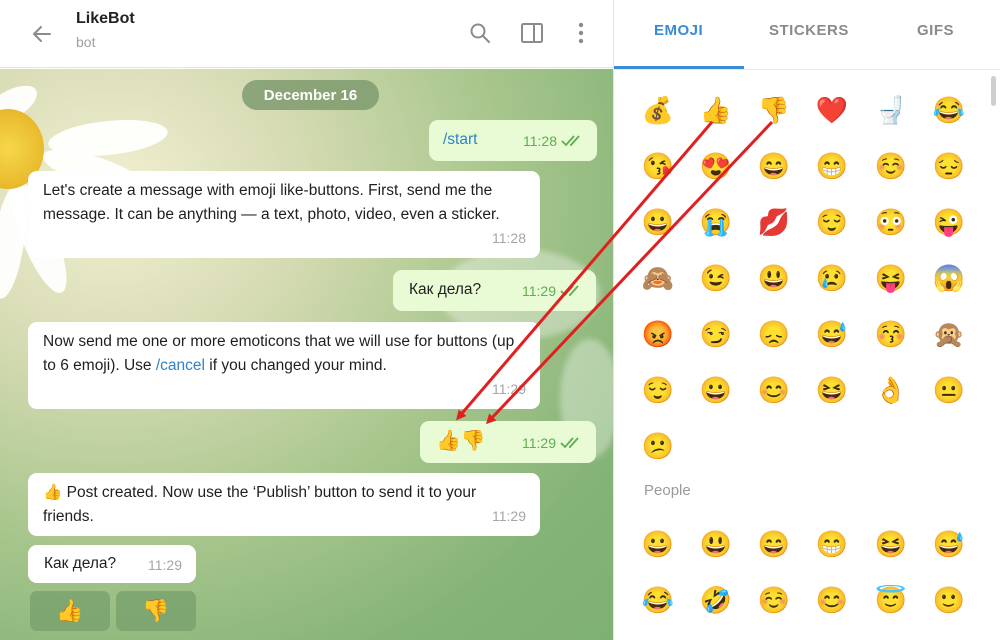  I want to click on emoji-cell: 😭, so click(716, 222).